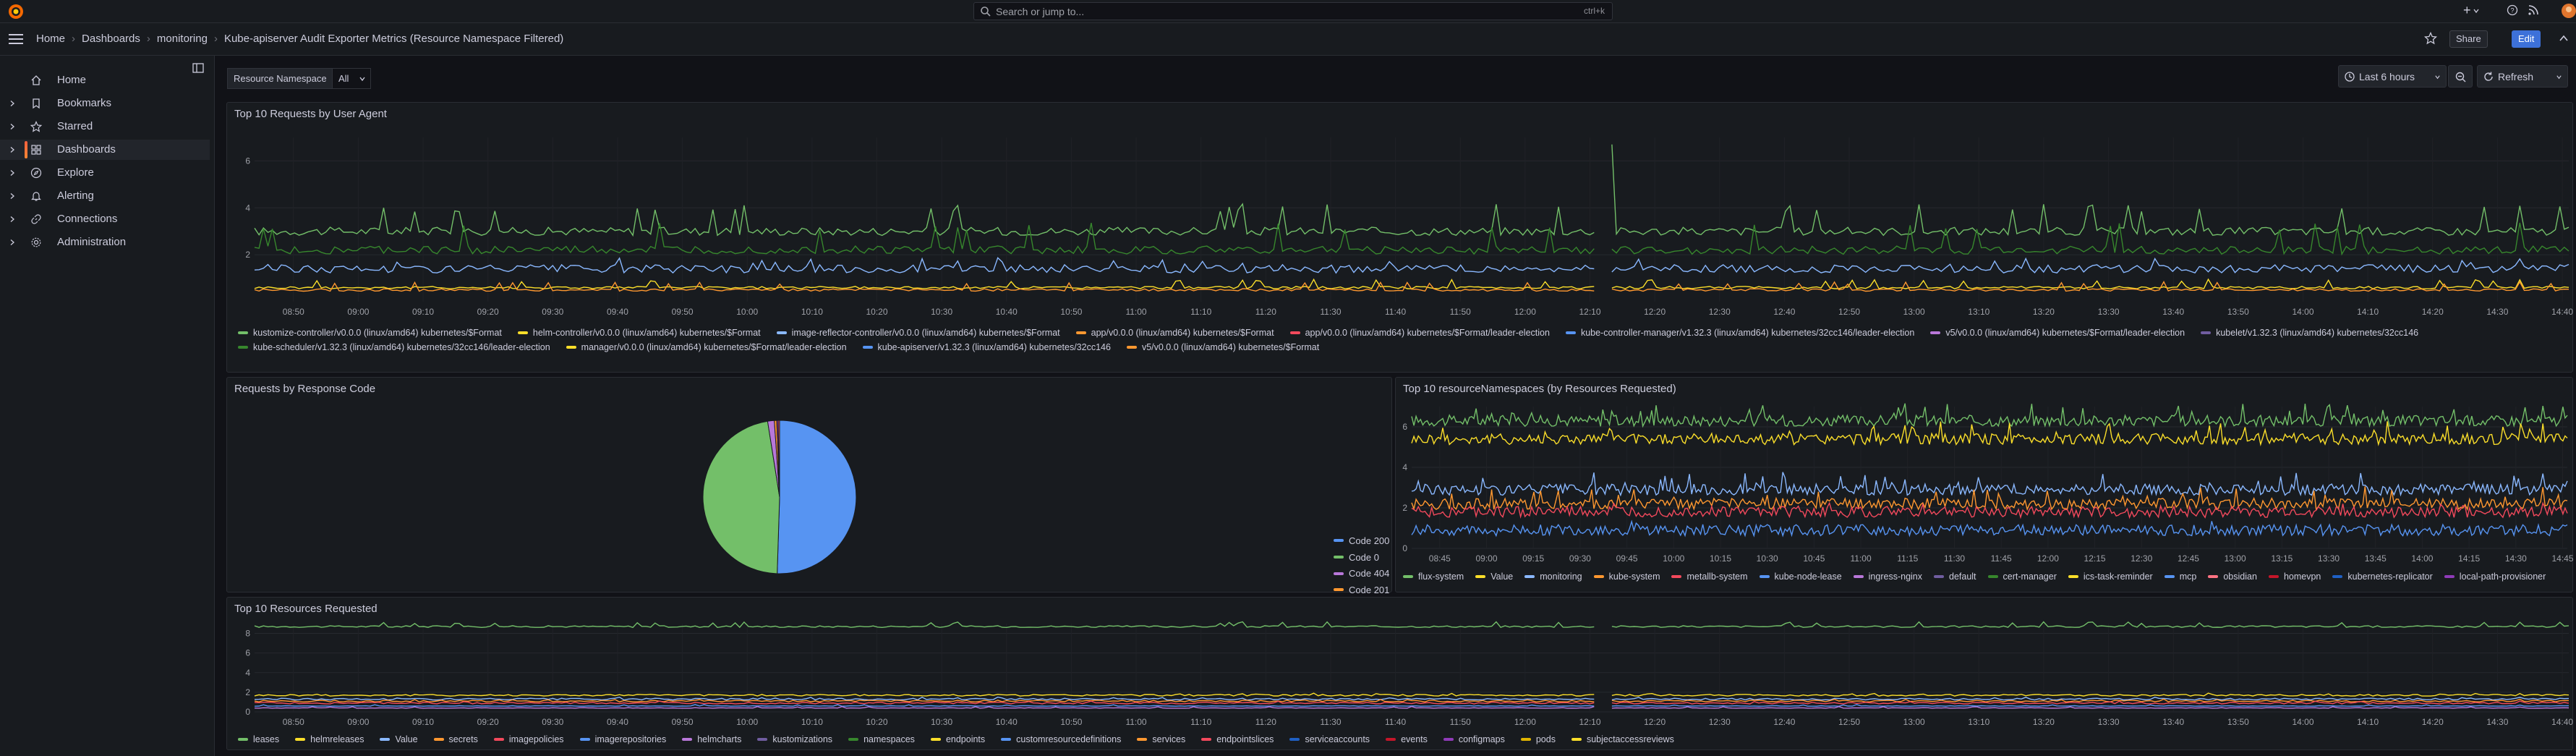  Describe the element at coordinates (2495, 577) in the screenshot. I see `legend-item: local-path-provisioner` at that location.